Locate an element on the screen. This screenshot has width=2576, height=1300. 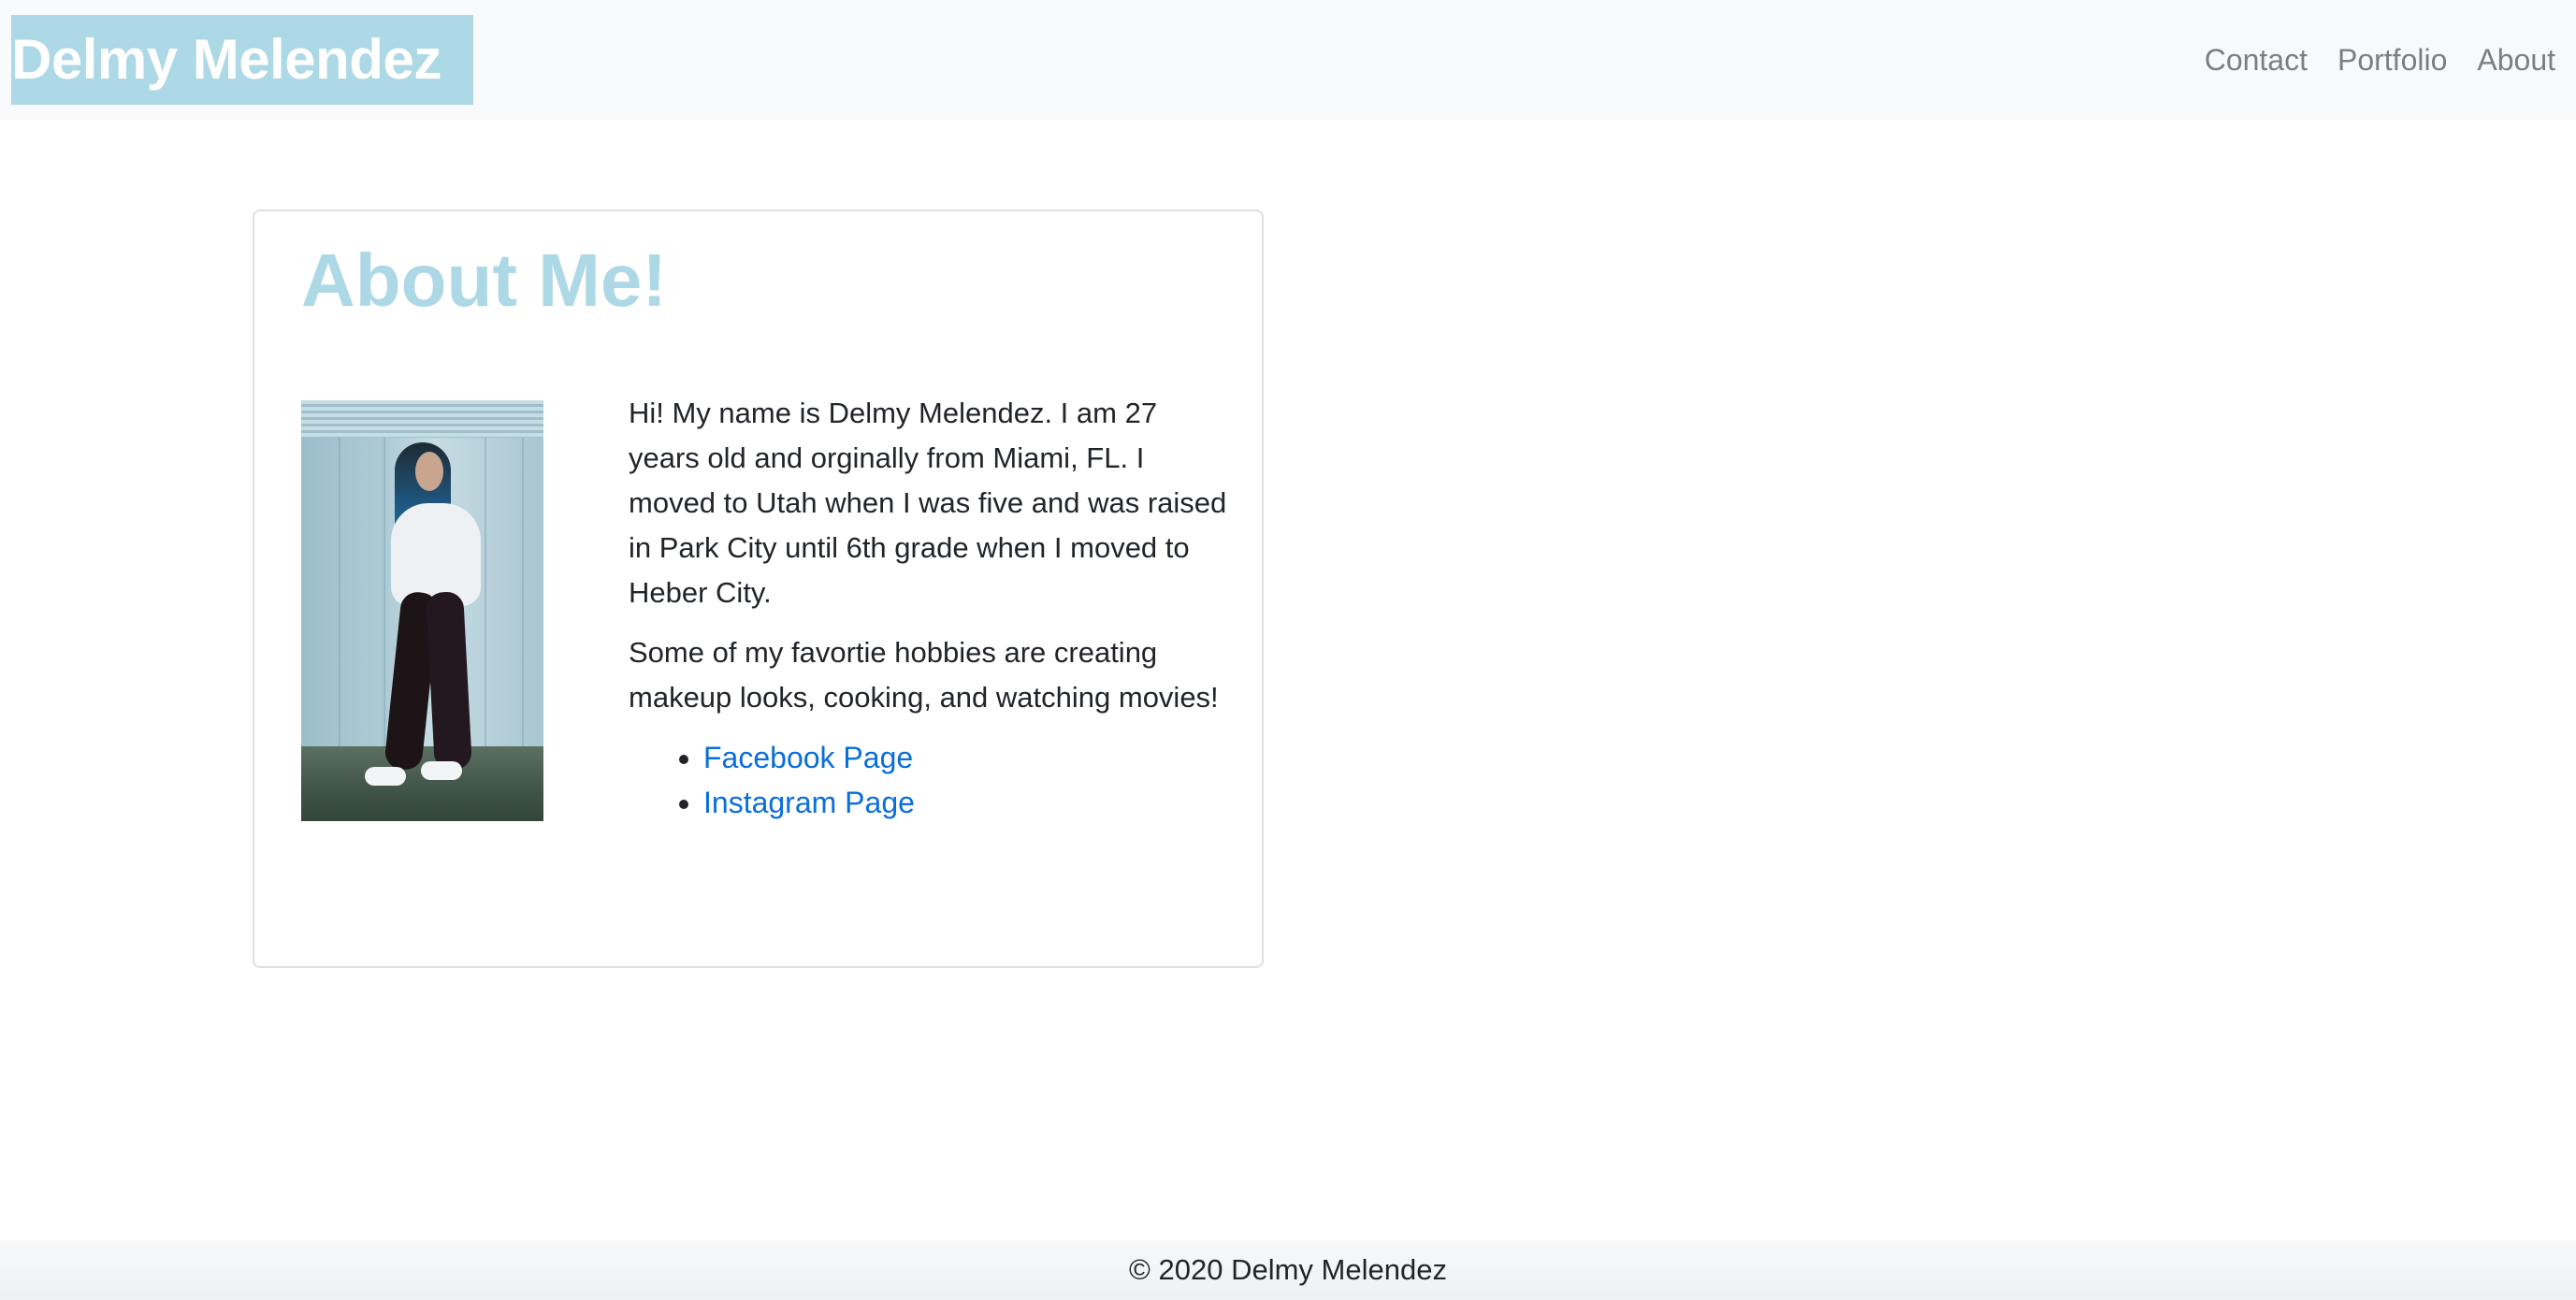
person-face is located at coordinates (429, 471).